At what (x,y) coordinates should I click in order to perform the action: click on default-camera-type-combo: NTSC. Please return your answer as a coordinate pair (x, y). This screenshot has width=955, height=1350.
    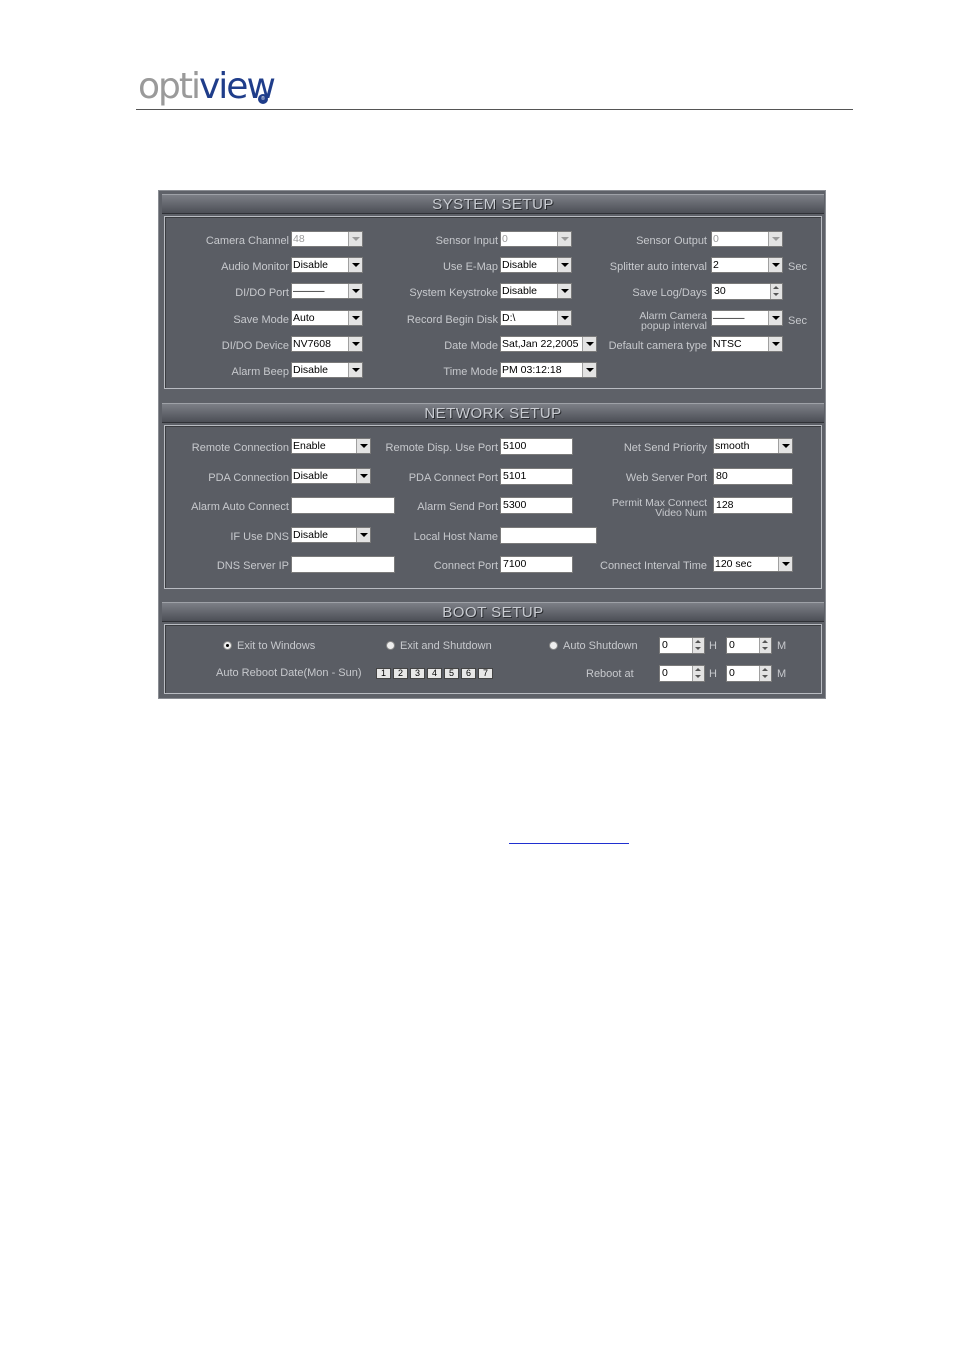
    Looking at the image, I should click on (747, 344).